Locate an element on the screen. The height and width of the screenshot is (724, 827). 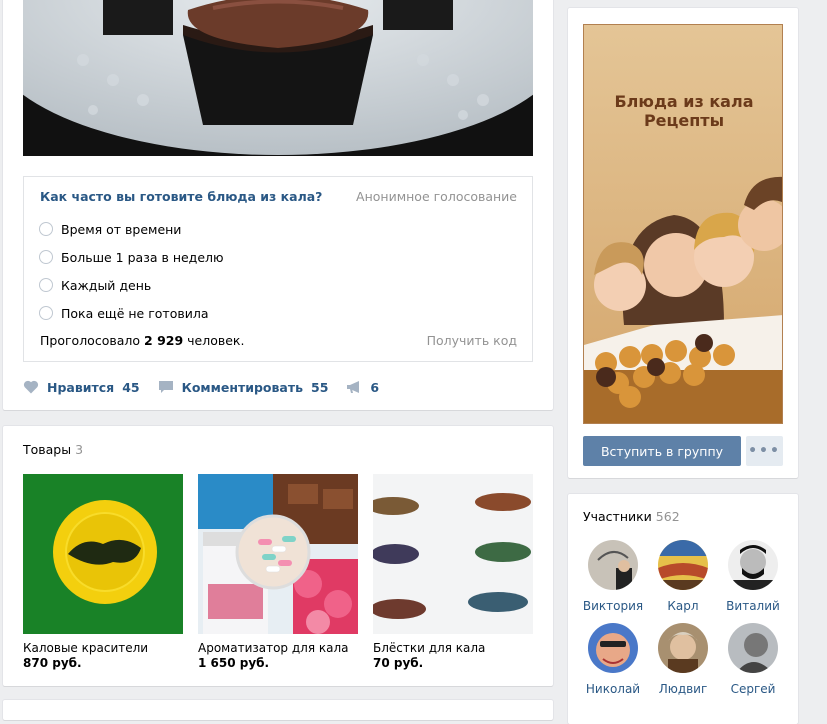
product-name: Каловые красители is located at coordinates (103, 648).